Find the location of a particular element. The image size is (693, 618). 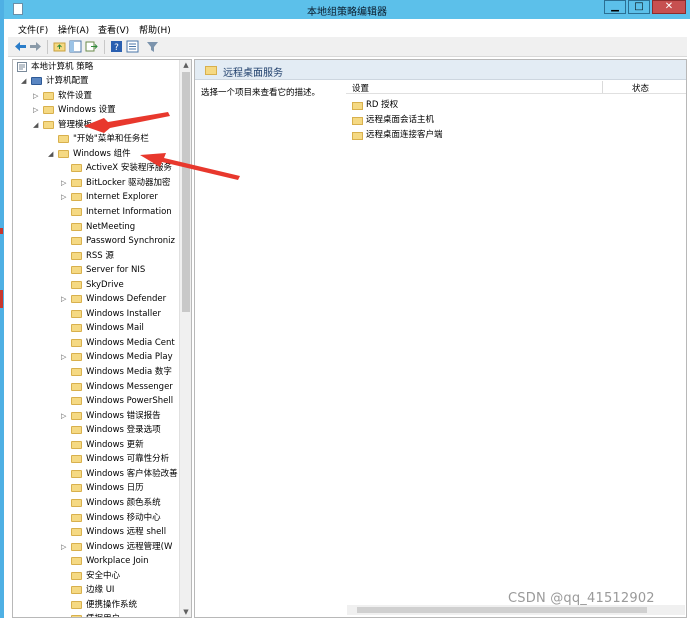

help-icon: ? is located at coordinates (116, 46).